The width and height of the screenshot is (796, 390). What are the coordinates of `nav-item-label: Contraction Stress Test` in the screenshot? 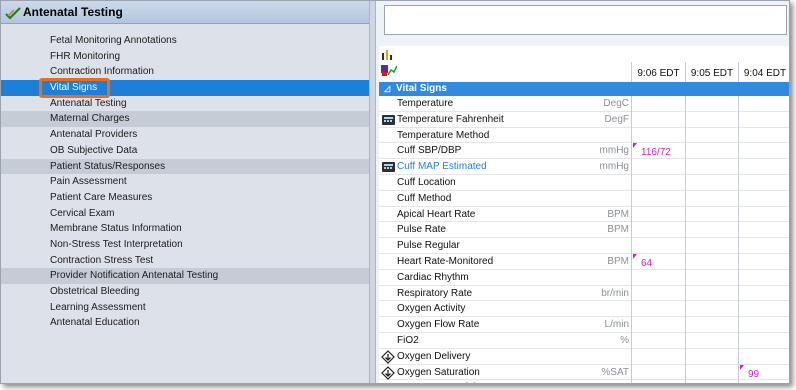 It's located at (102, 260).